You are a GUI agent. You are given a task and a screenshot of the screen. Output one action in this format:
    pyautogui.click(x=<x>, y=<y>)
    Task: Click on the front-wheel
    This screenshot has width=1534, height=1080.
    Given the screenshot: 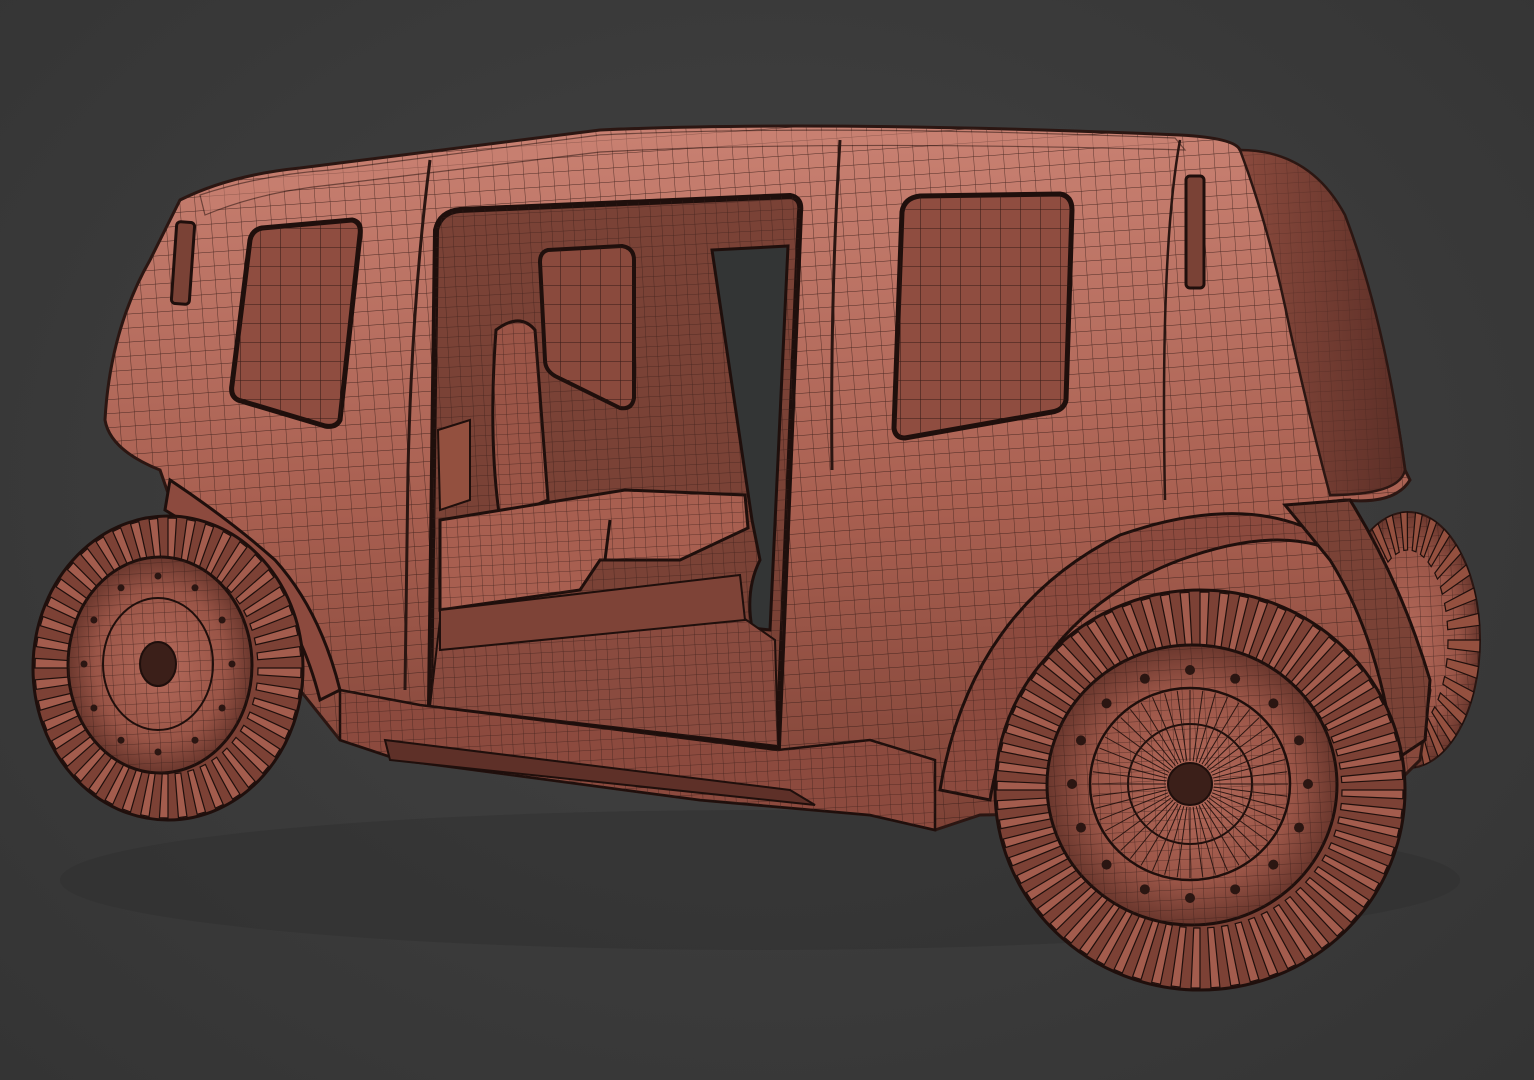 What is the action you would take?
    pyautogui.click(x=168, y=668)
    